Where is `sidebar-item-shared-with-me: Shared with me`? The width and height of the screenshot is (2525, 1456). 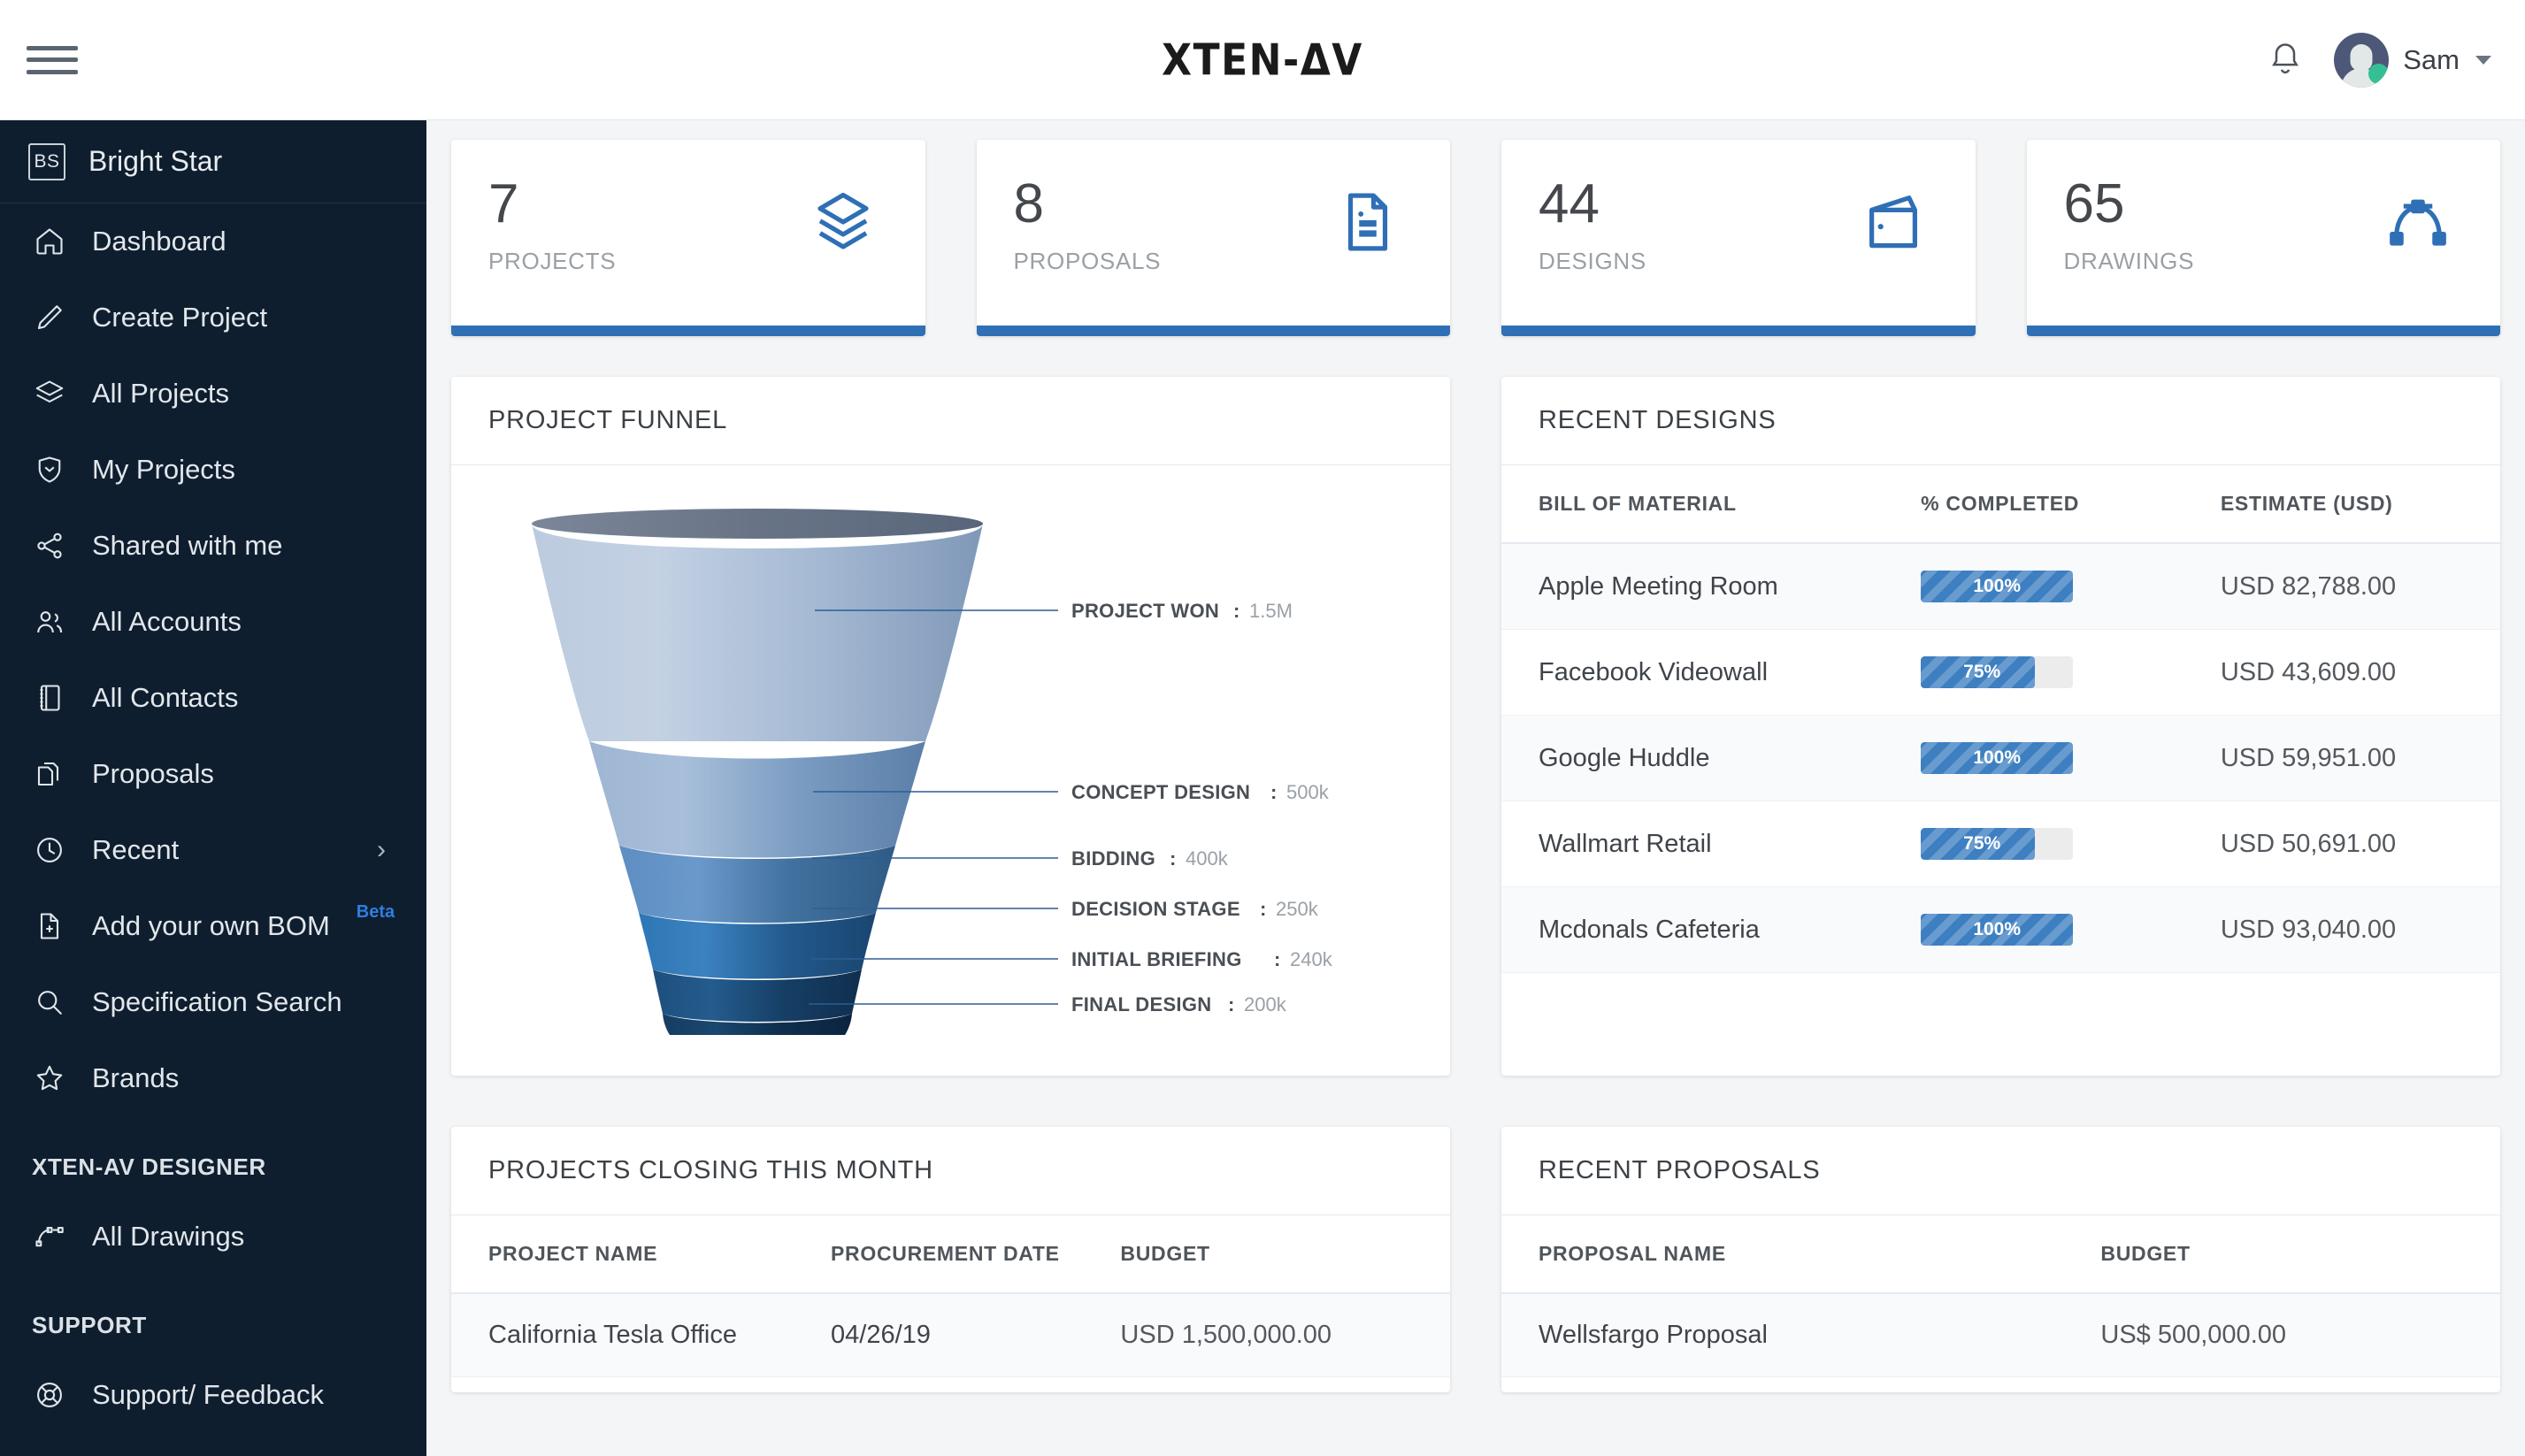
sidebar-item-shared-with-me: Shared with me is located at coordinates (213, 546).